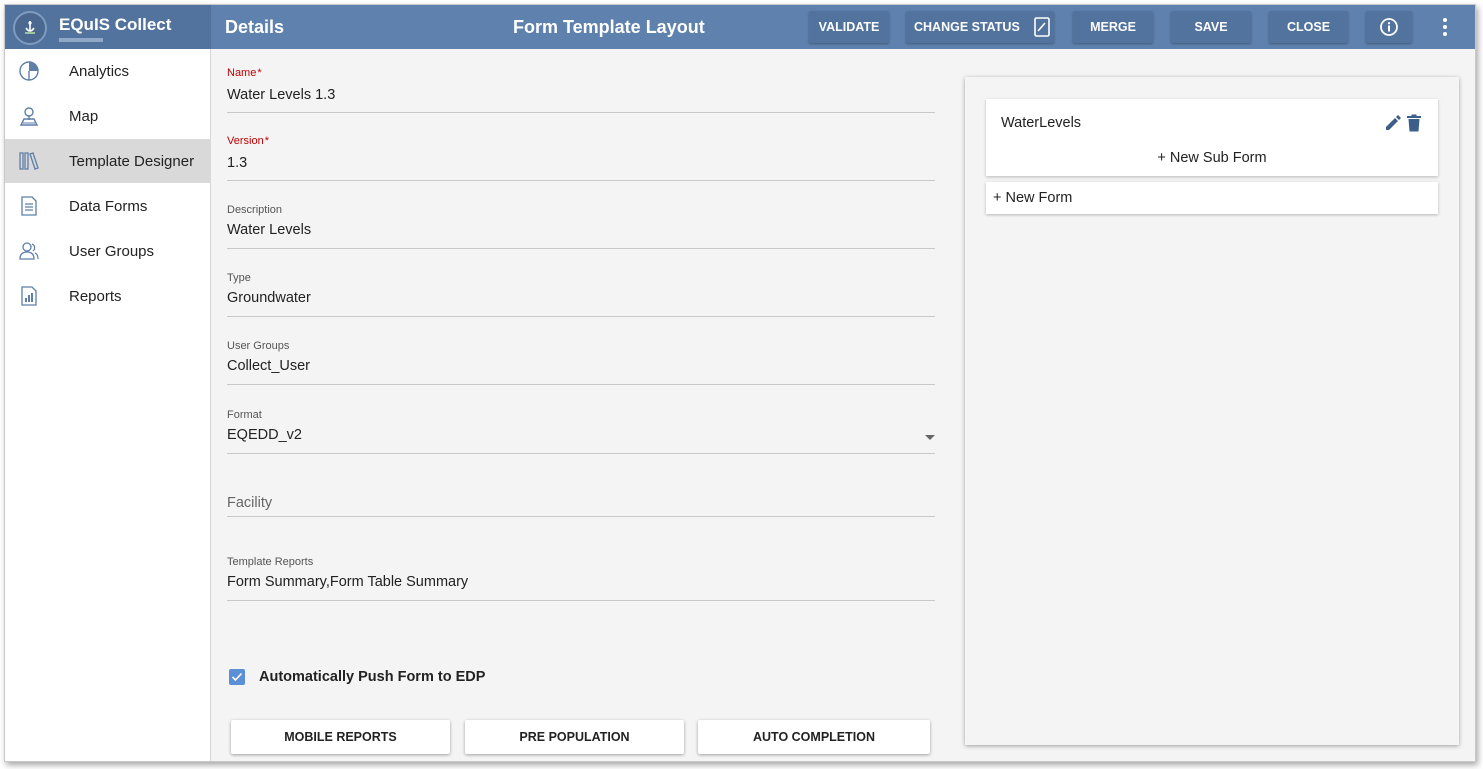  Describe the element at coordinates (269, 230) in the screenshot. I see `description-field-value: Water Levels` at that location.